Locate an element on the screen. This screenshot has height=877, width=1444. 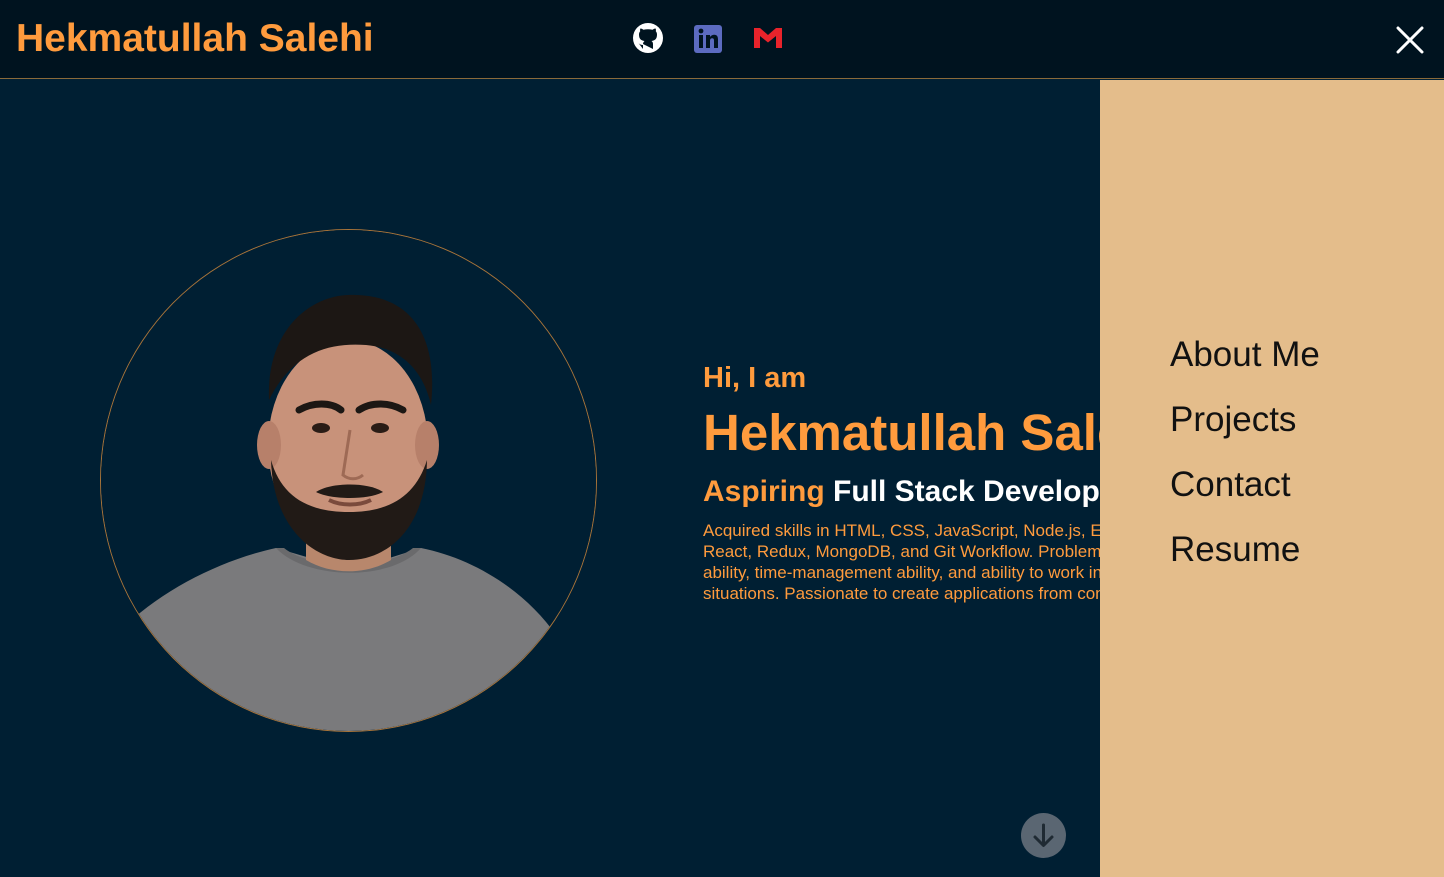
linkedin-icon is located at coordinates (708, 39).